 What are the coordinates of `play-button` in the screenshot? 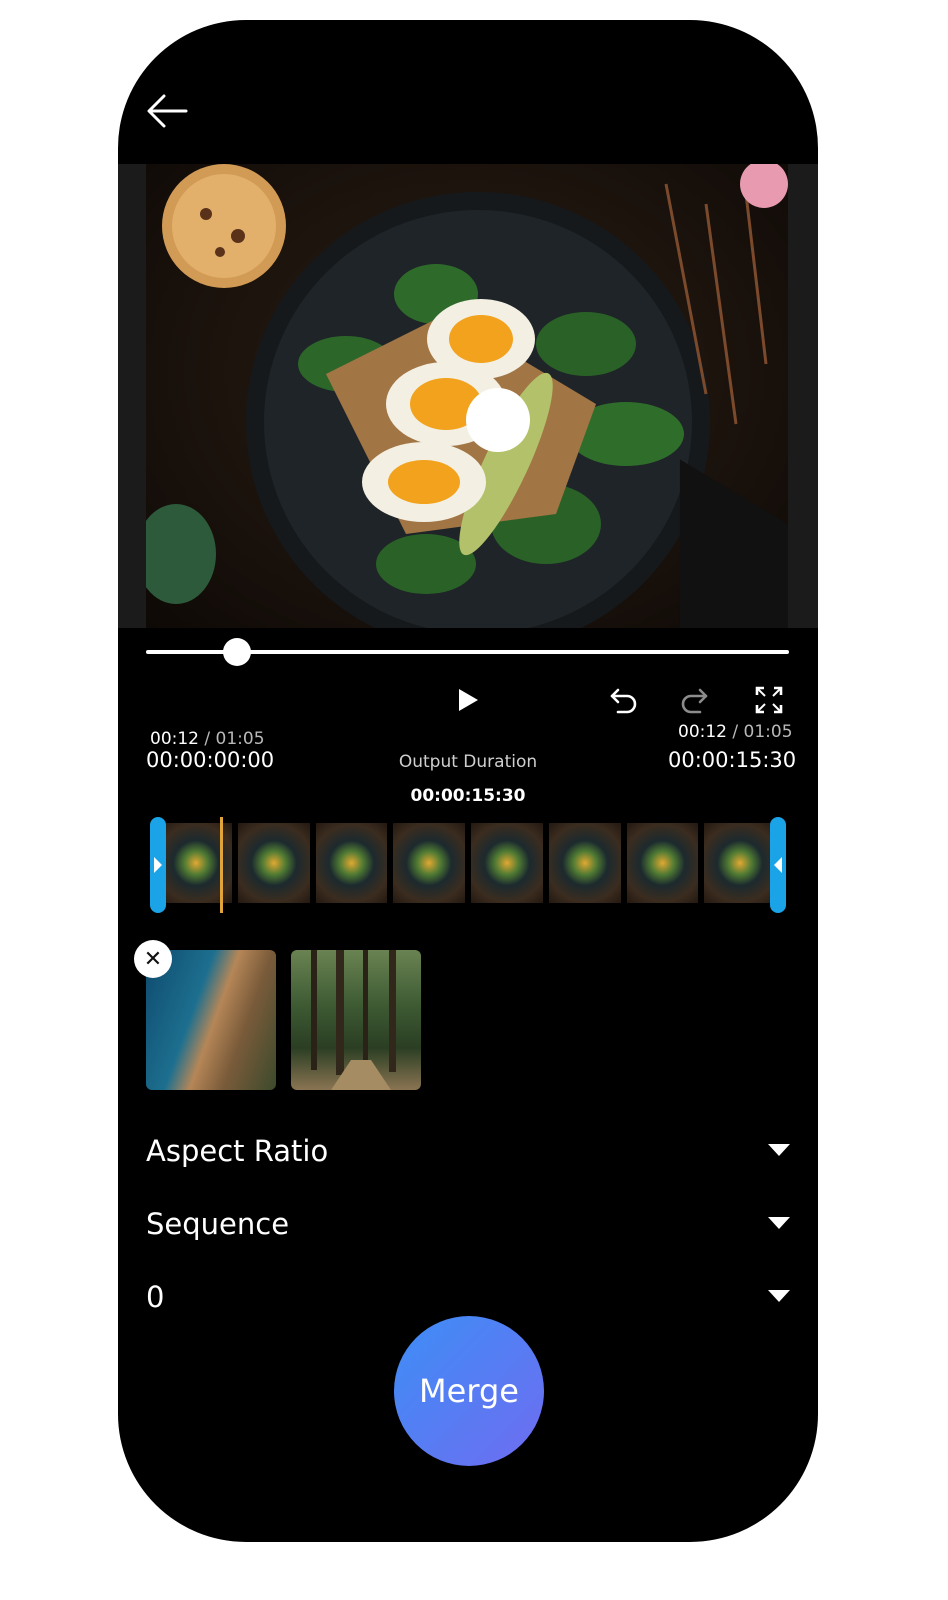 It's located at (468, 702).